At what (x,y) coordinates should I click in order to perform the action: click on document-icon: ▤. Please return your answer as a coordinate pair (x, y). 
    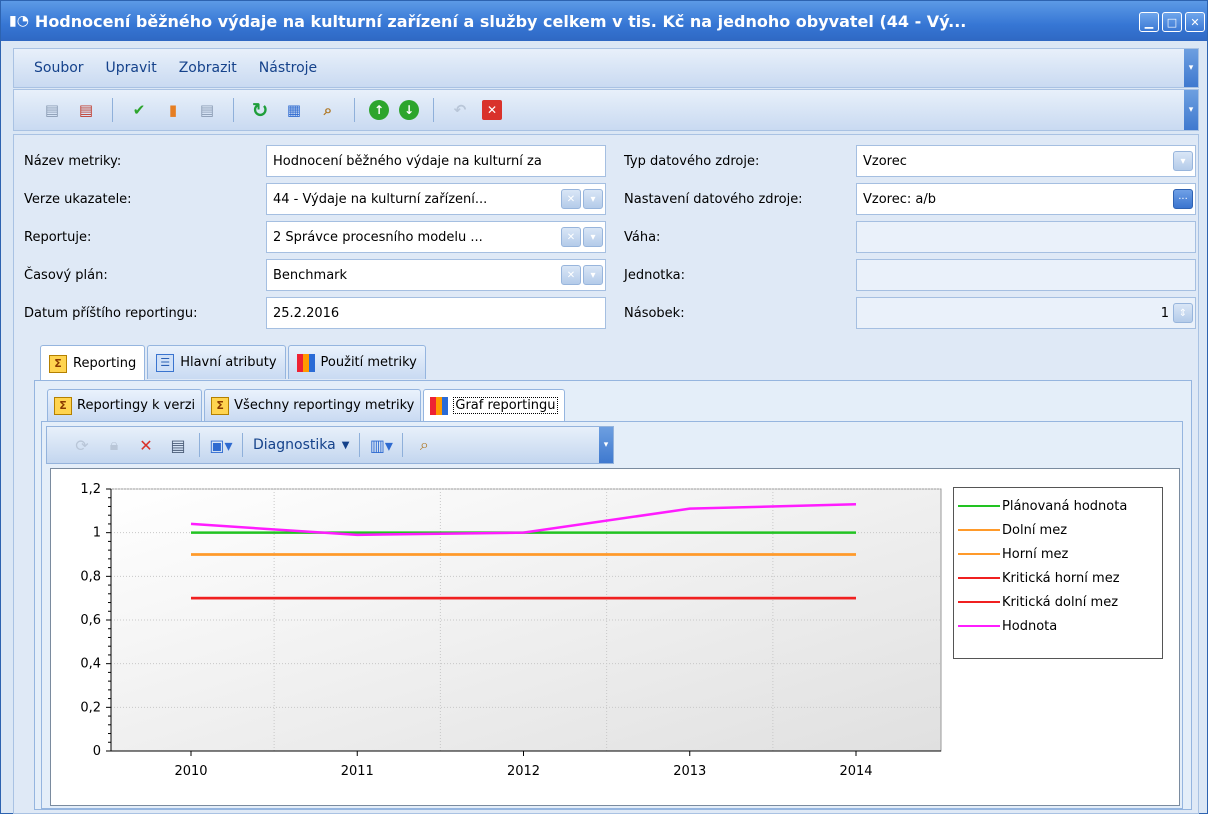
    Looking at the image, I should click on (207, 110).